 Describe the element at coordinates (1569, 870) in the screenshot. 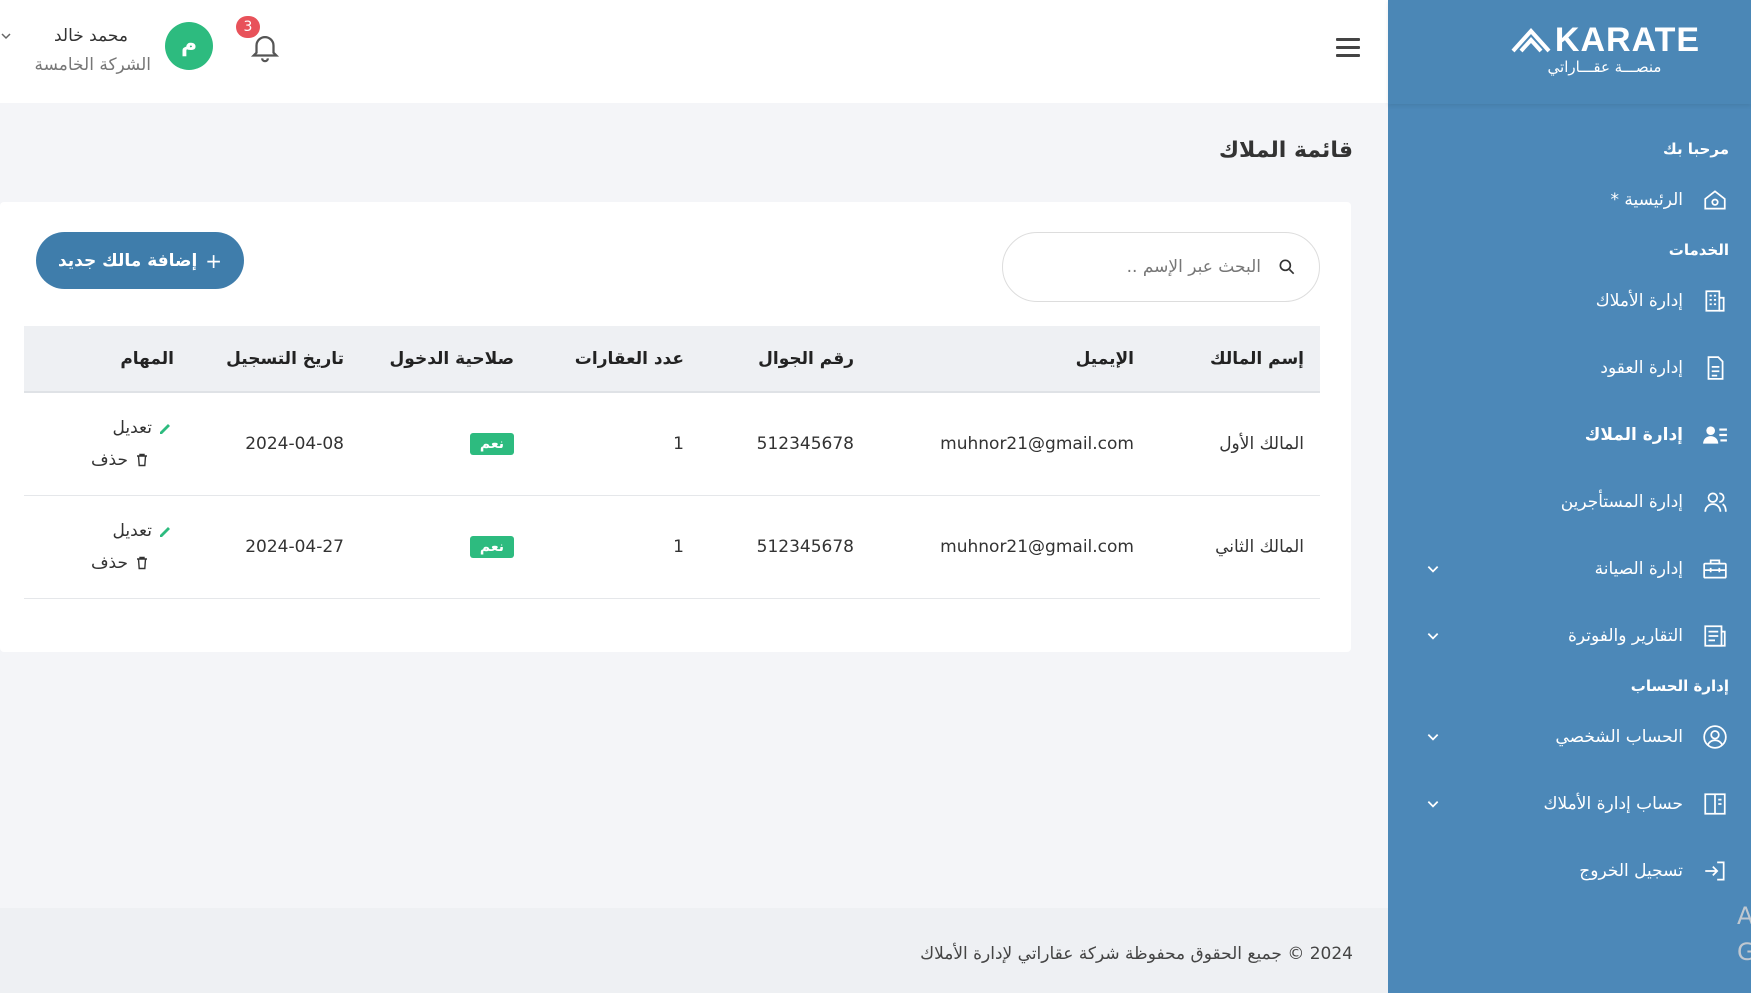

I see `sidebar-item-logout: تسجيل الخروج` at that location.